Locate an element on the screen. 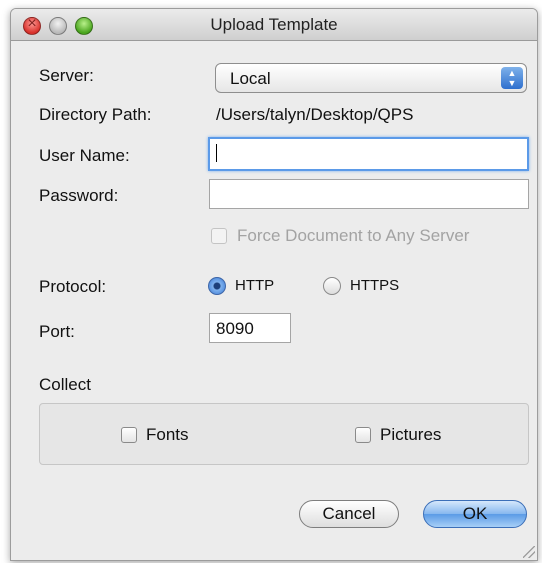  https-radio is located at coordinates (332, 286).